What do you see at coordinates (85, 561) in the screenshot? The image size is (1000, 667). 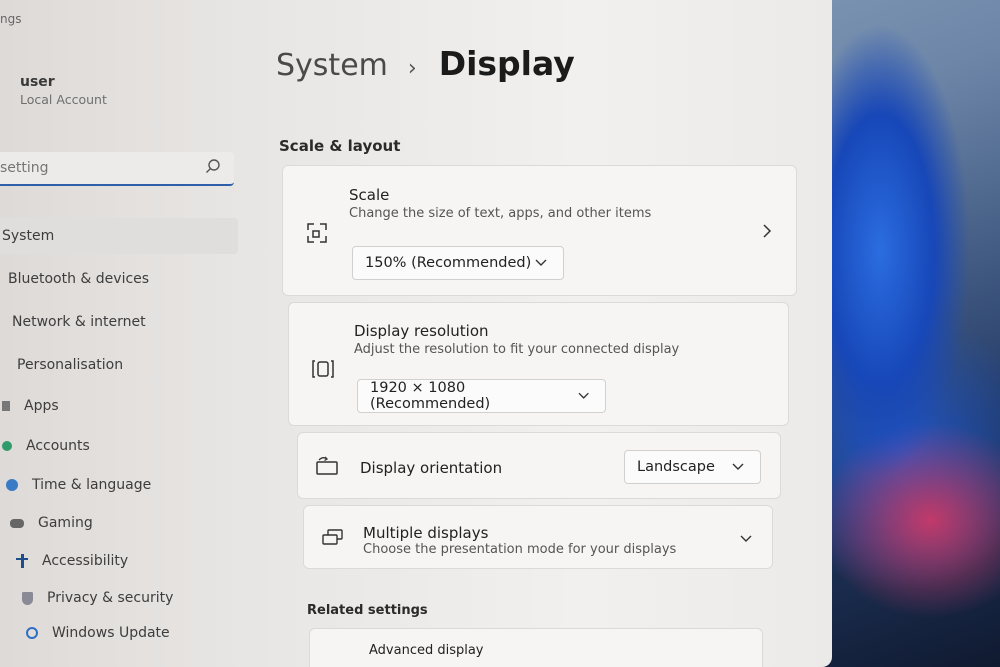 I see `sidebar-item-label: Accessibility` at bounding box center [85, 561].